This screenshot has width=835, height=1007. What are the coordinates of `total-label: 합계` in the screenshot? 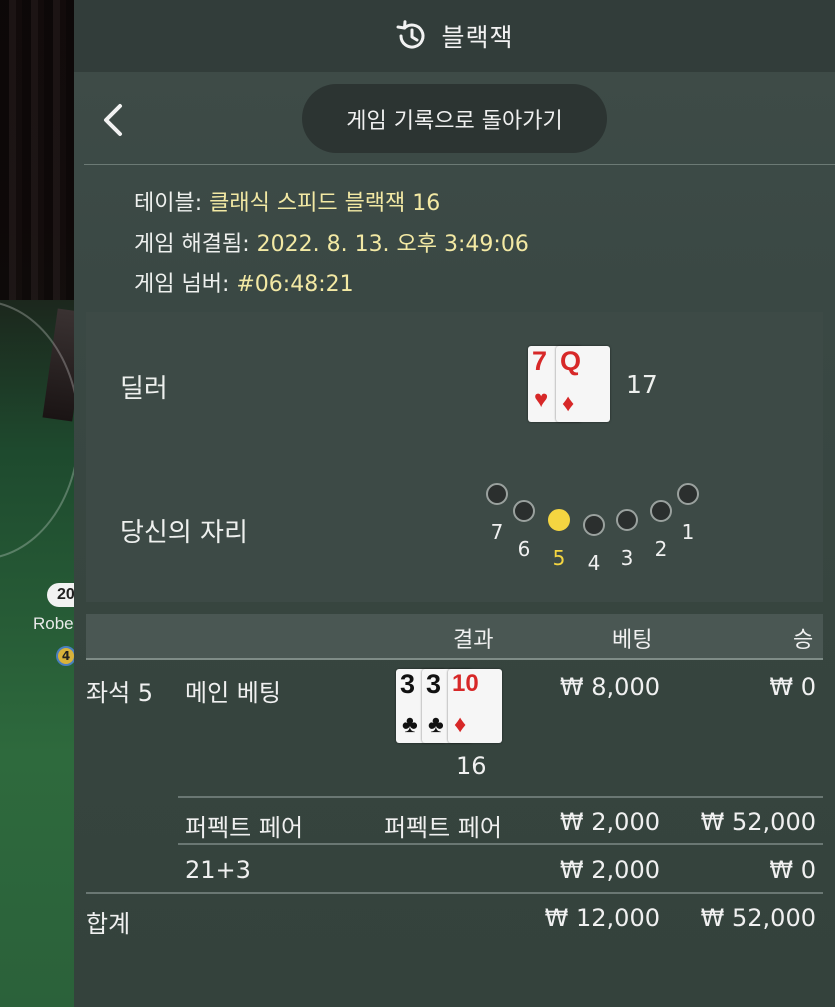 It's located at (108, 924).